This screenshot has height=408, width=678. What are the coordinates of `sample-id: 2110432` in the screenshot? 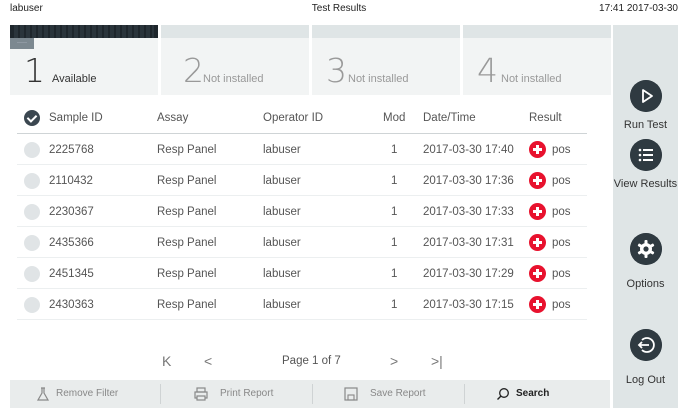 It's located at (71, 181).